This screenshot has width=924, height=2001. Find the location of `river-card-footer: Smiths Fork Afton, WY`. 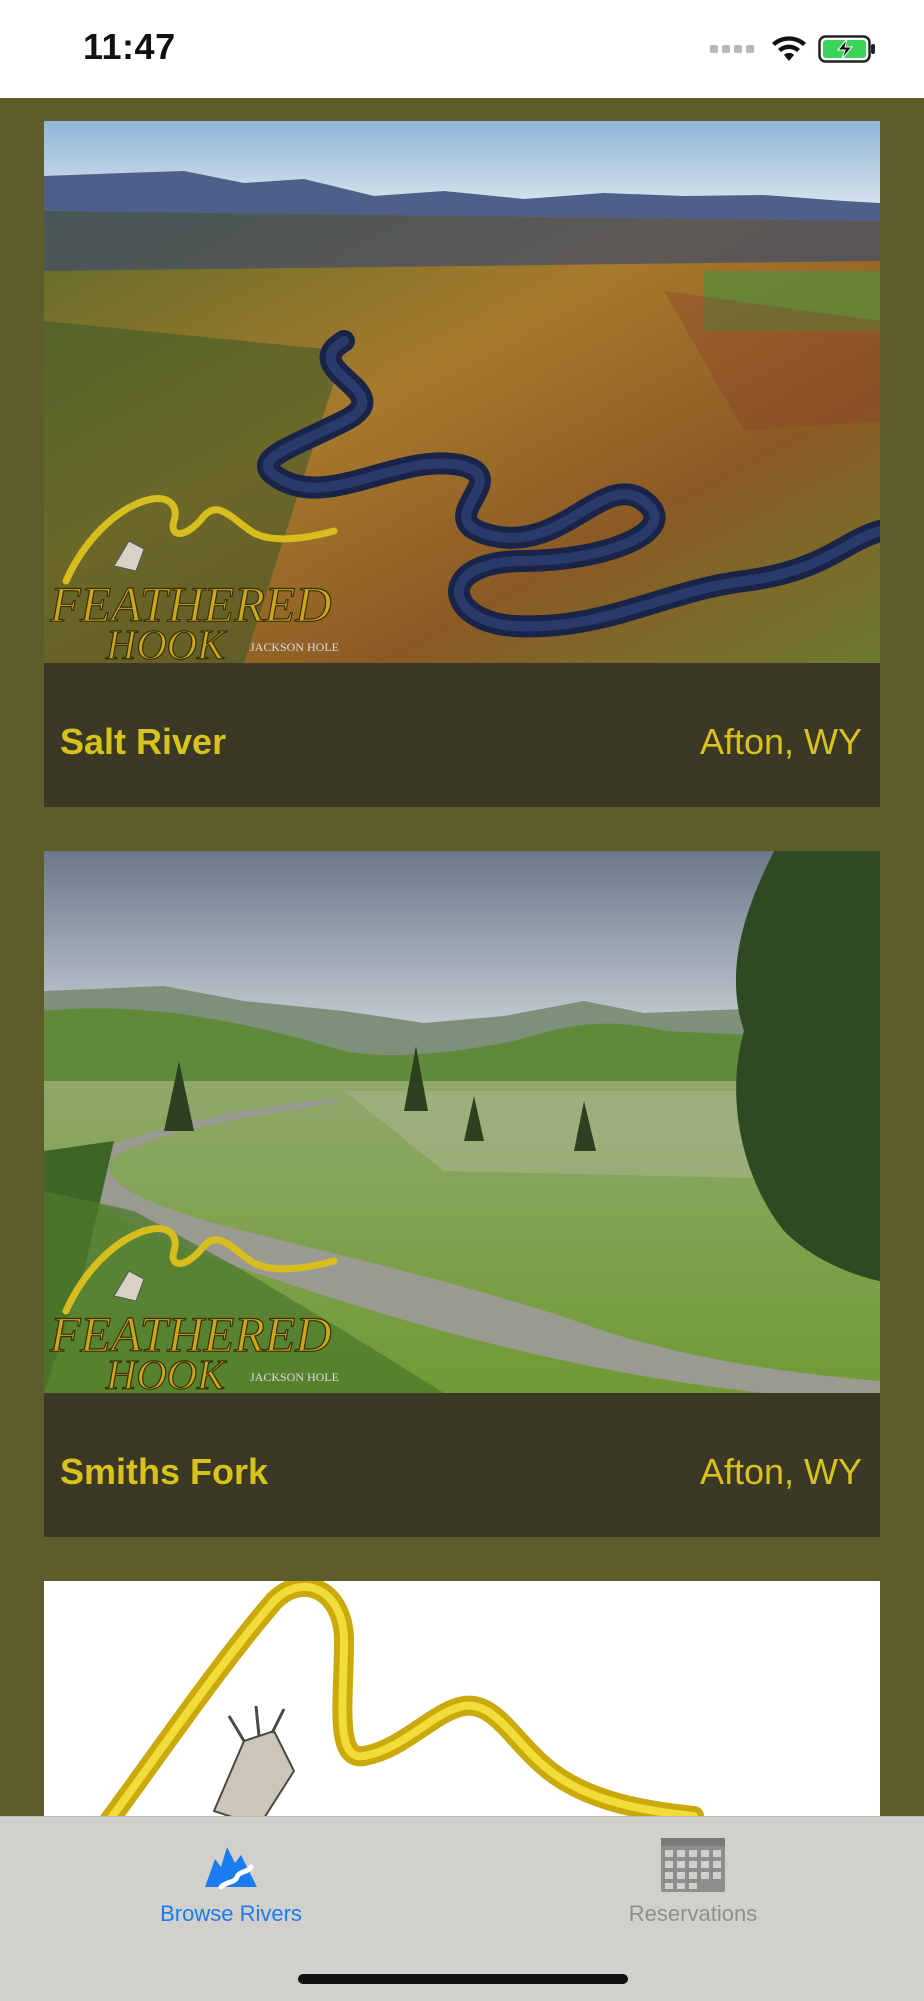

river-card-footer: Smiths Fork Afton, WY is located at coordinates (462, 1465).